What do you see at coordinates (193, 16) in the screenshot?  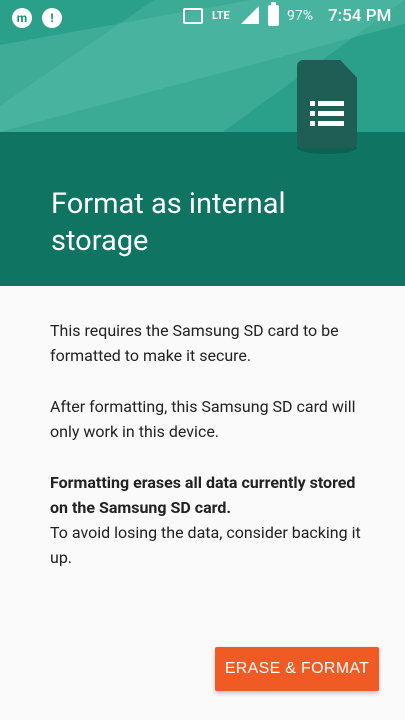 I see `cast-icon` at bounding box center [193, 16].